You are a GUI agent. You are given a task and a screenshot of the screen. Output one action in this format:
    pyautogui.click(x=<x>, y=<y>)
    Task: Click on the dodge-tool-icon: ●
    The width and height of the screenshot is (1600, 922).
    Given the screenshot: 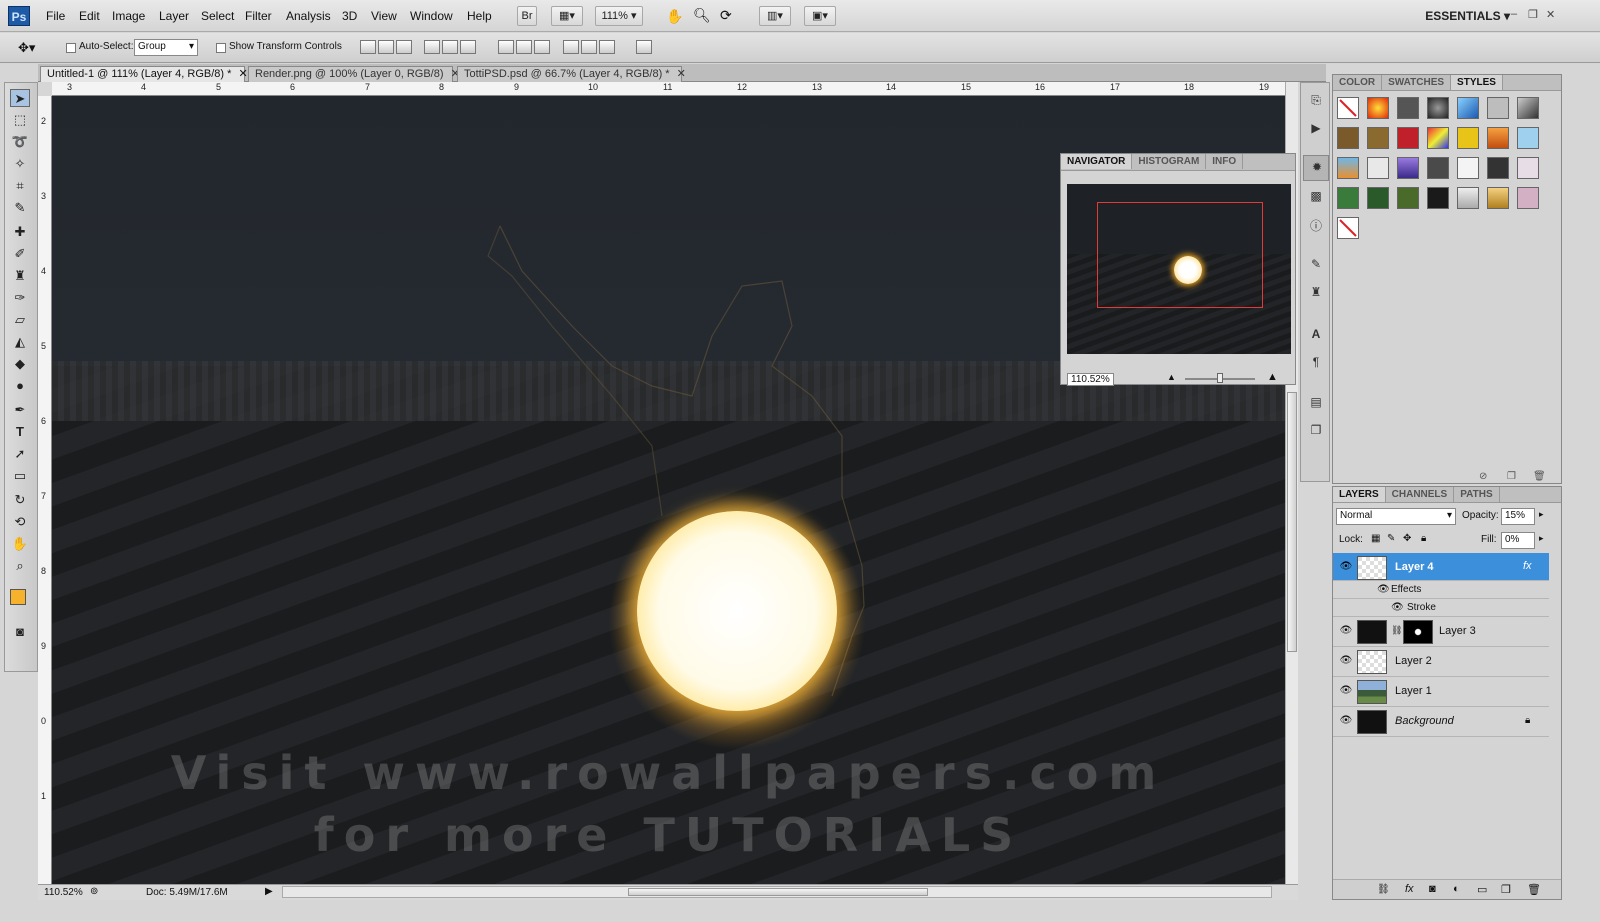 What is the action you would take?
    pyautogui.click(x=20, y=386)
    